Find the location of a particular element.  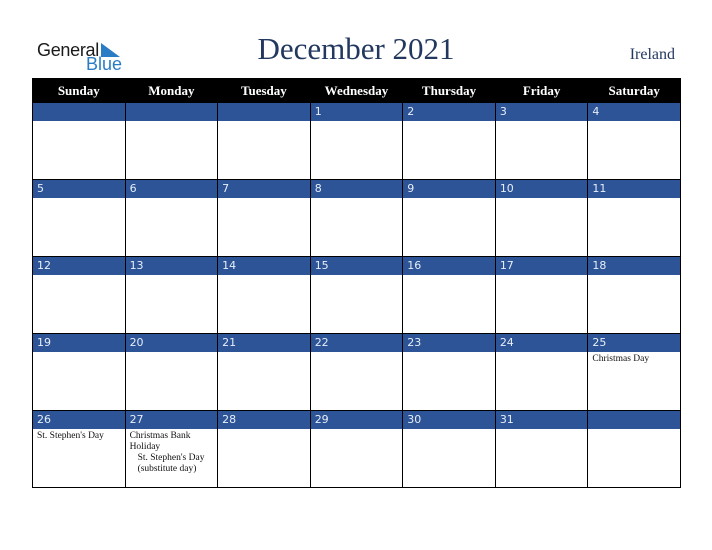

day-number: 5 is located at coordinates (79, 189).